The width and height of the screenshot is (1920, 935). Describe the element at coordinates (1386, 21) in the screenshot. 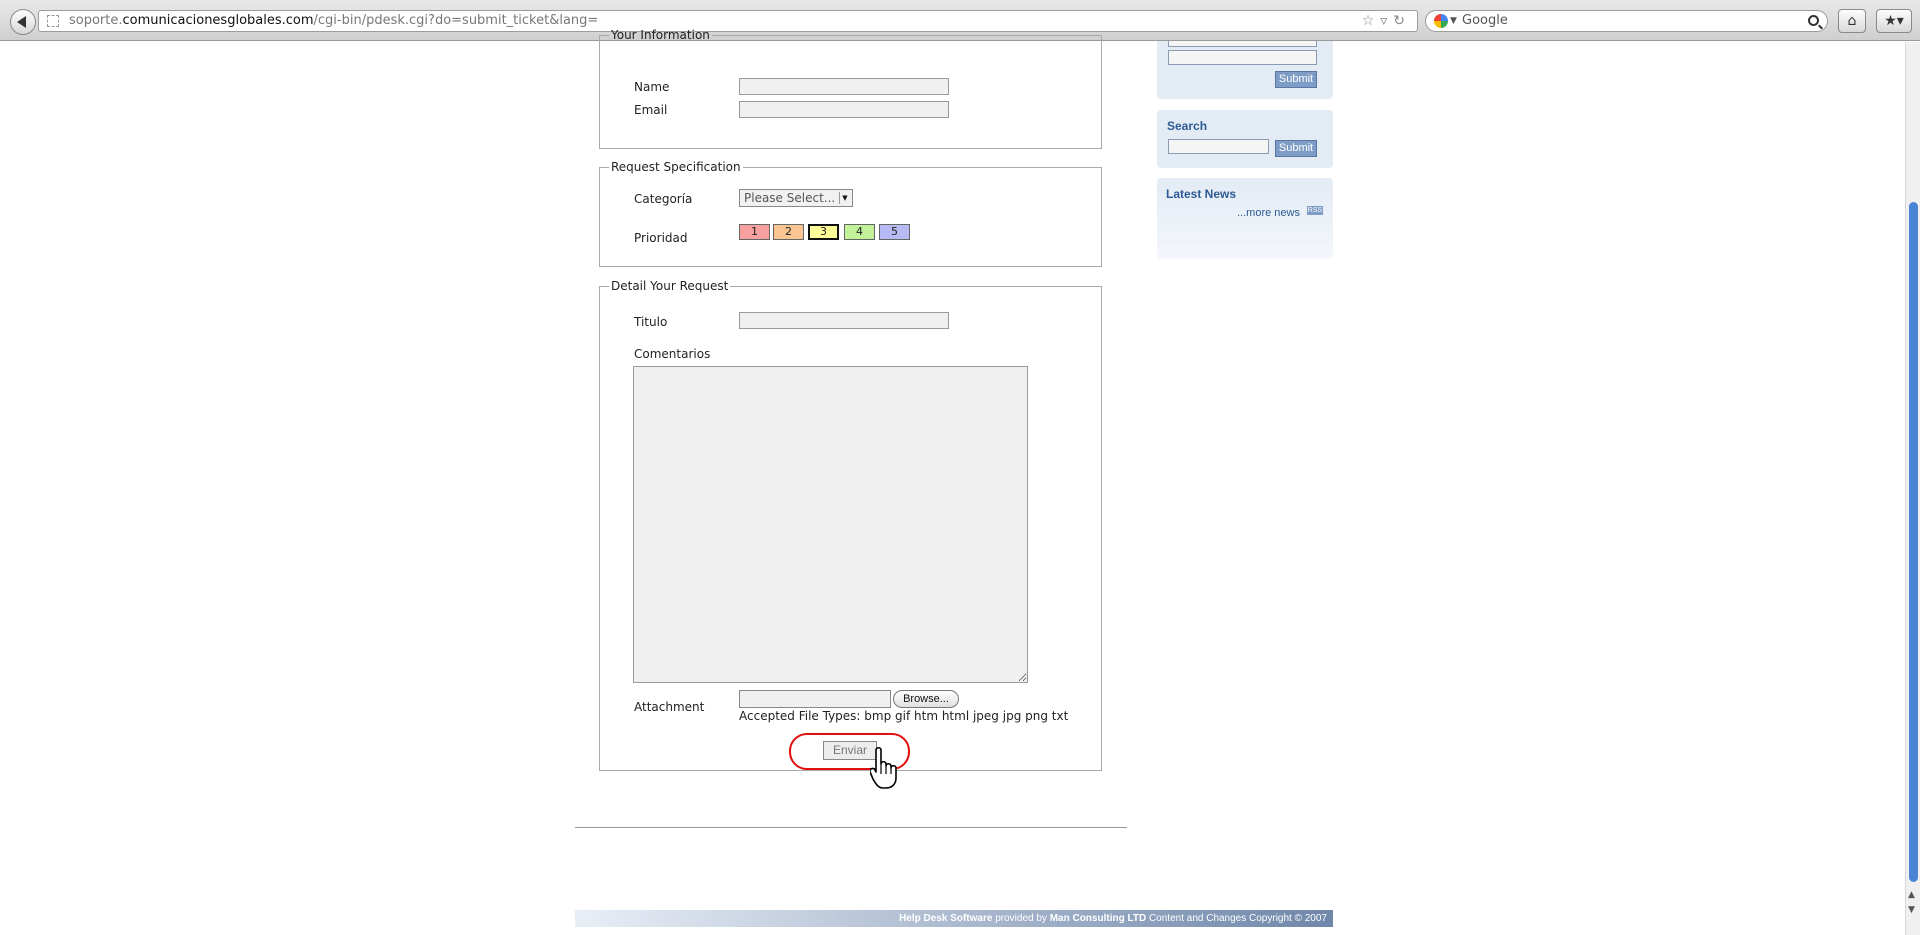

I see `bookmark-star-icon: ☆▿↻` at that location.